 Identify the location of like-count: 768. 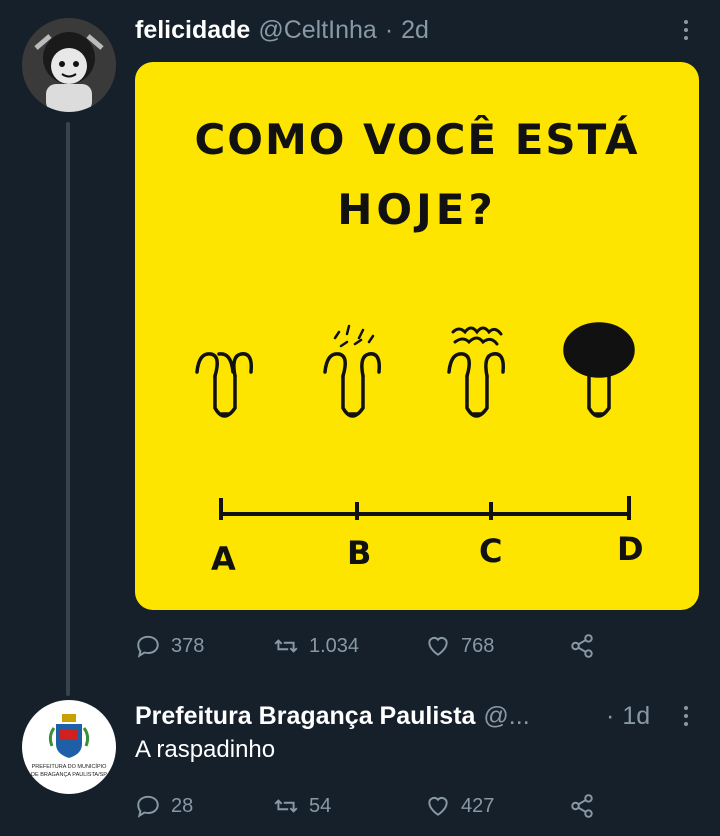
(478, 645).